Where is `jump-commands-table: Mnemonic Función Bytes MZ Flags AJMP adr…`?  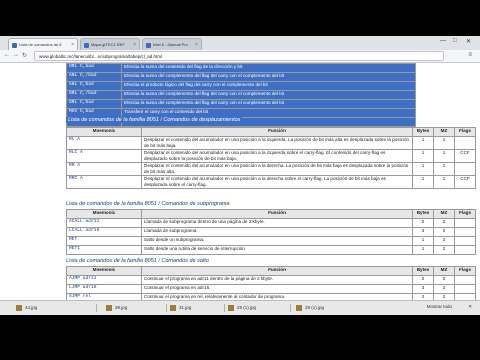 jump-commands-table: Mnemonic Función Bytes MZ Flags AJMP adr… is located at coordinates (271, 283).